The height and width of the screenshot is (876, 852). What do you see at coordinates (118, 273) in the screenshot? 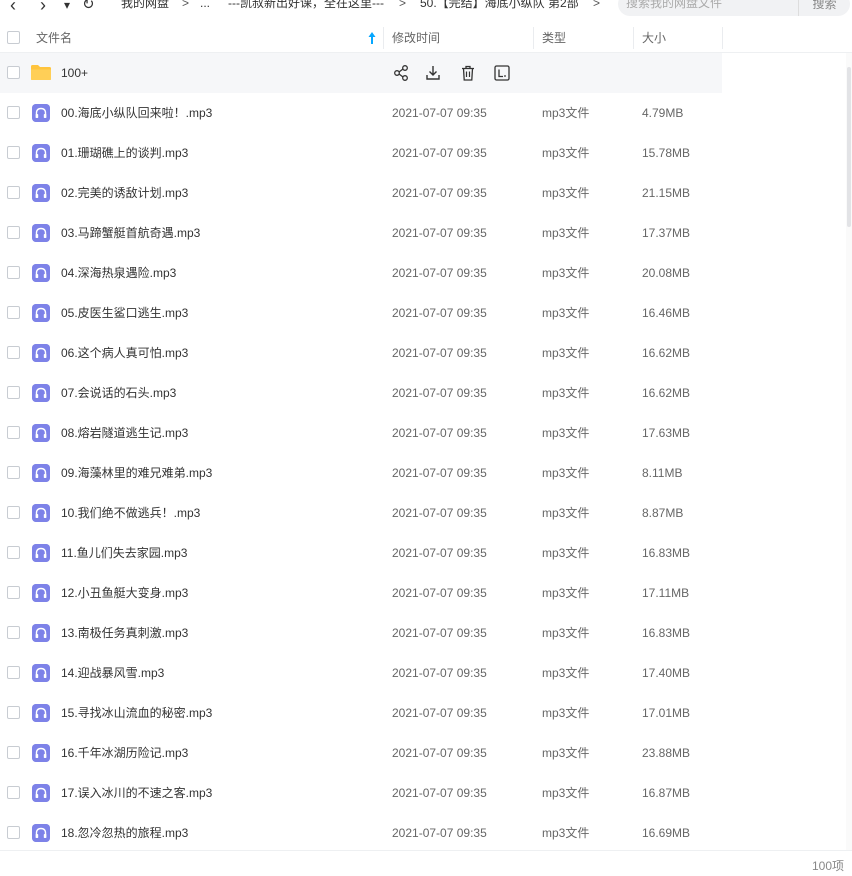
I see `file-name: 04.深海热泉遇险.mp3` at bounding box center [118, 273].